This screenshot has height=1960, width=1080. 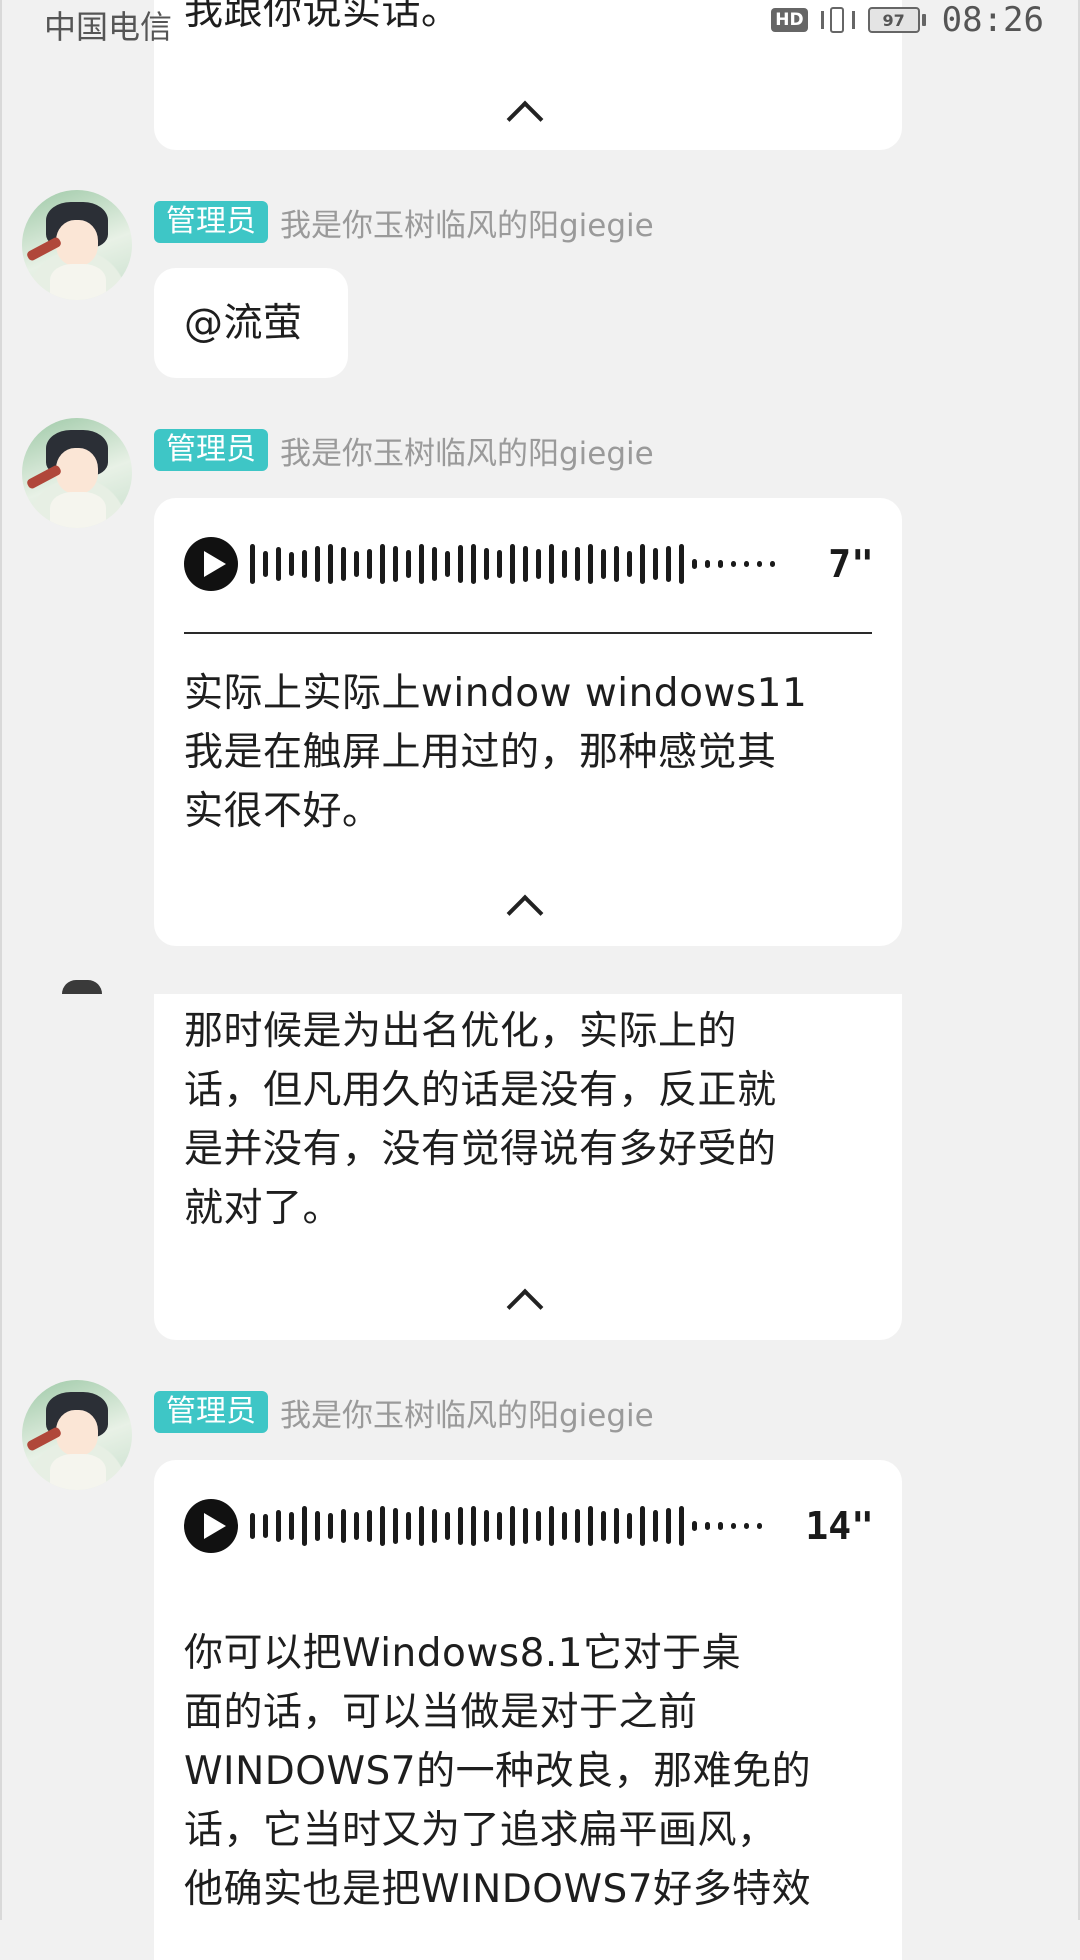 I want to click on transcript-line: WINDOWS7的一种改良，那难免的, so click(x=498, y=1771).